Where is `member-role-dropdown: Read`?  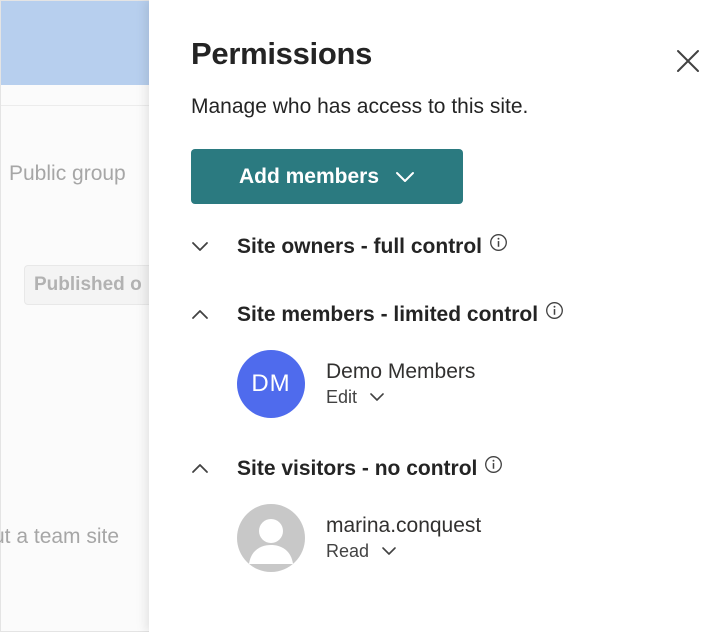
member-role-dropdown: Read is located at coordinates (403, 551).